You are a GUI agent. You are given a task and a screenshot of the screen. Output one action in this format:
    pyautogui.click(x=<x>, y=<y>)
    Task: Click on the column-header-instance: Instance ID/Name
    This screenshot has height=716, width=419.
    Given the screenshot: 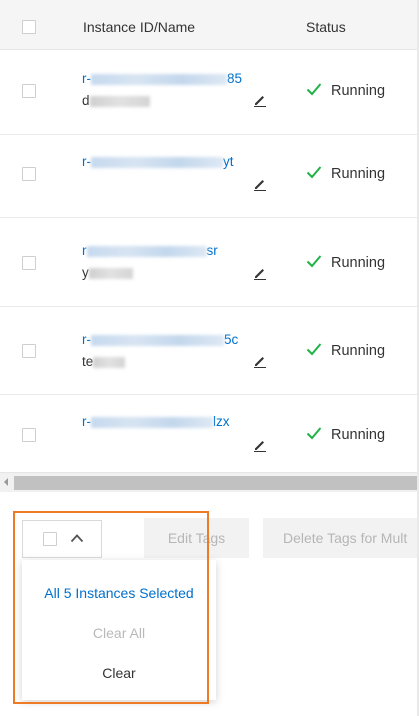 What is the action you would take?
    pyautogui.click(x=139, y=25)
    